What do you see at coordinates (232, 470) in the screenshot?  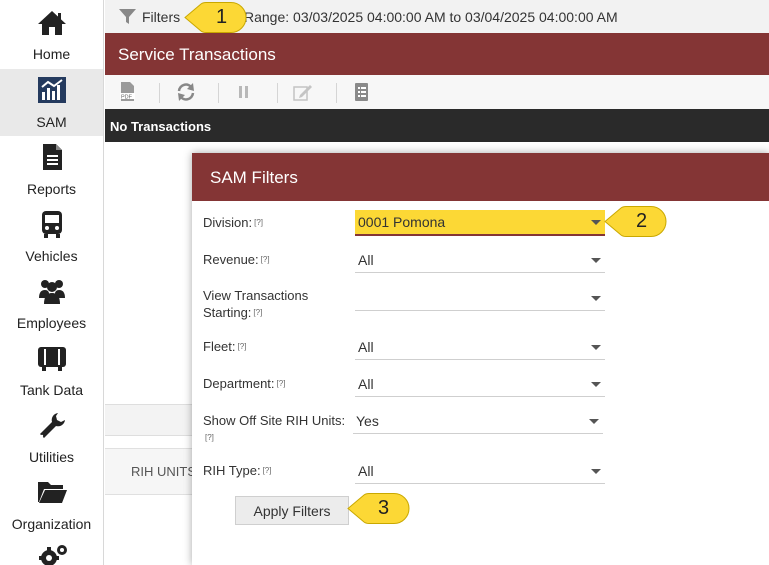 I see `rih-type-label-text: RIH Type:` at bounding box center [232, 470].